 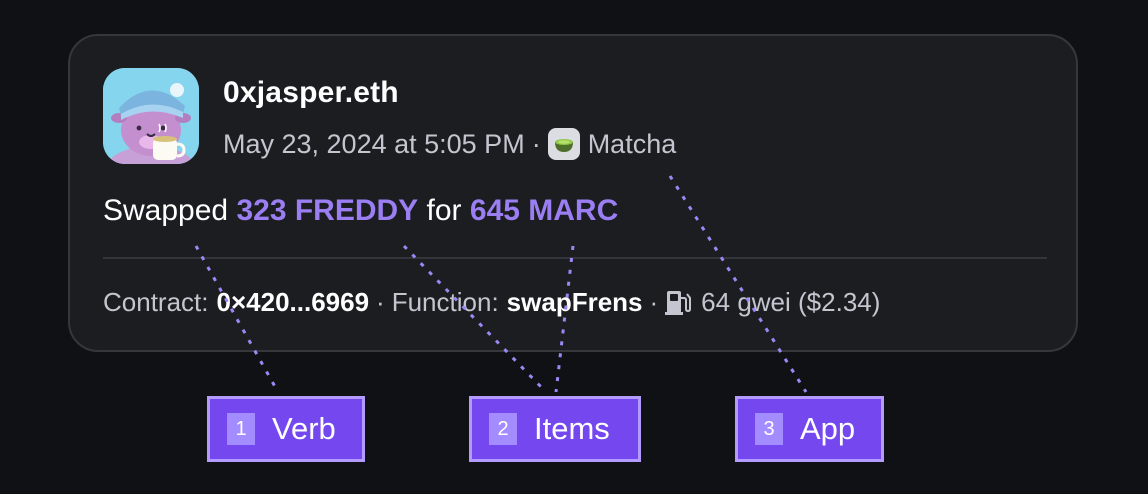 What do you see at coordinates (791, 301) in the screenshot?
I see `gas-fee: 64 gwei ($2.34)` at bounding box center [791, 301].